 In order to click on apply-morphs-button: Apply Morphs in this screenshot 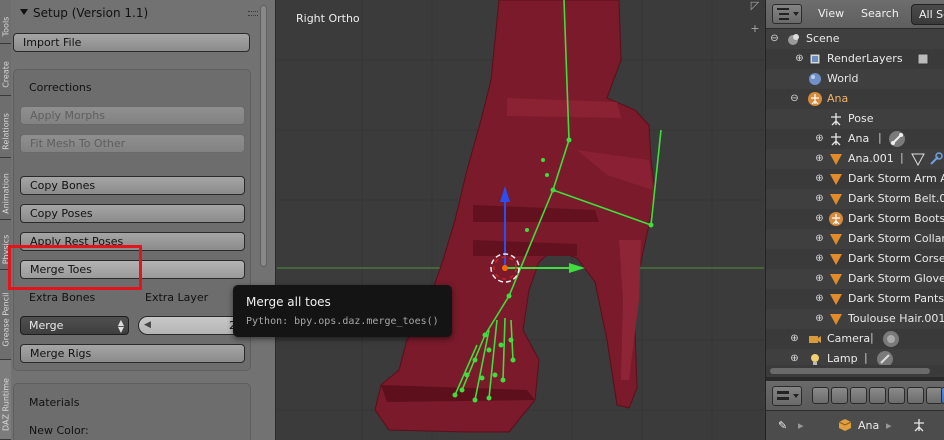, I will do `click(132, 115)`.